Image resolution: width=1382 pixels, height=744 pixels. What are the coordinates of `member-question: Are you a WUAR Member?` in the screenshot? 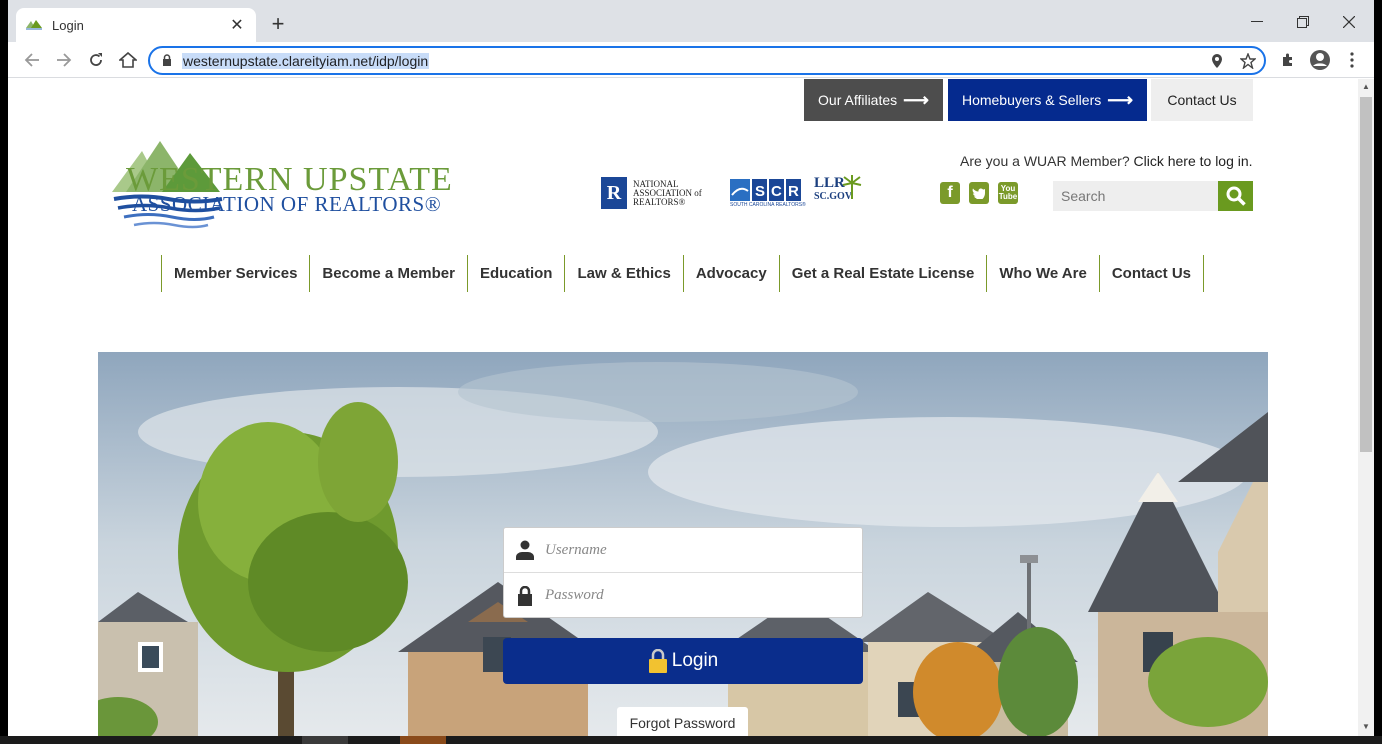 It's located at (1045, 161).